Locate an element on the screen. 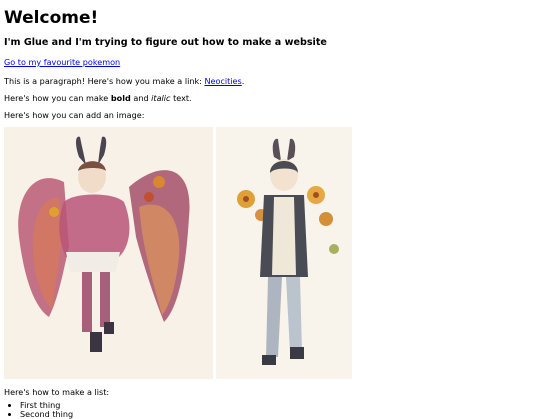  format-text-middle: and is located at coordinates (141, 98).